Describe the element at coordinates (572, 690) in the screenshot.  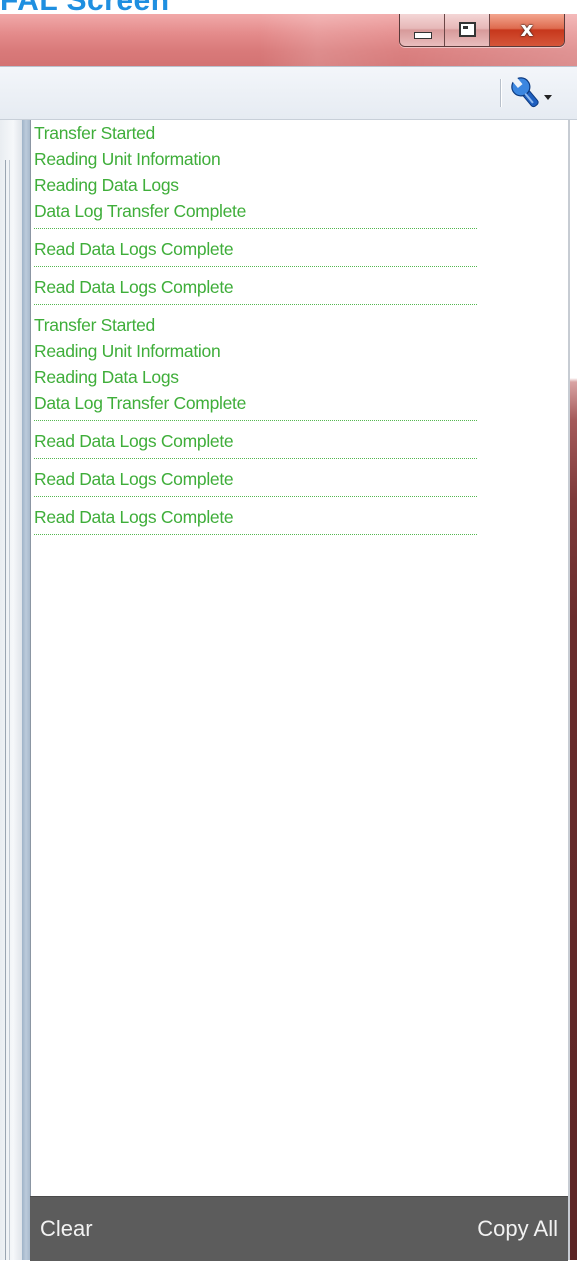
I see `right-window-edge` at that location.